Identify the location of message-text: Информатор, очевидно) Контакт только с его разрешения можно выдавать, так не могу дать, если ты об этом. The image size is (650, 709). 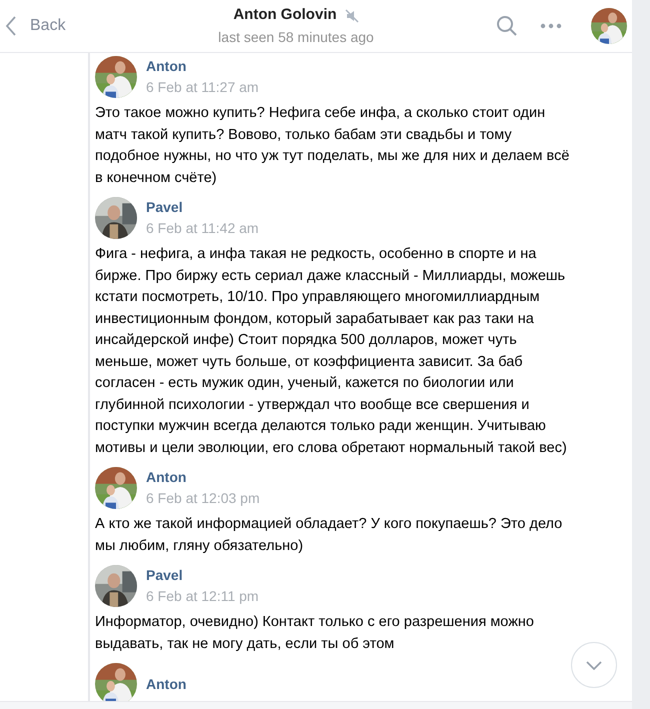
(315, 633).